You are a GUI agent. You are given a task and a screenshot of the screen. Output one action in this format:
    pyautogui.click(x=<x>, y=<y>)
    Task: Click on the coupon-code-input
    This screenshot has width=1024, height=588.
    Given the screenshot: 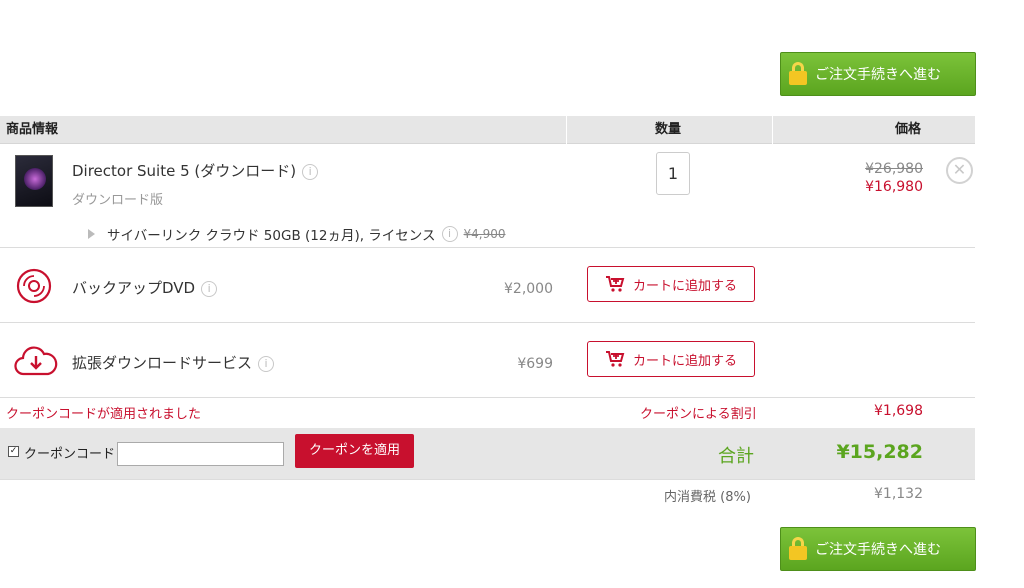 What is the action you would take?
    pyautogui.click(x=200, y=454)
    